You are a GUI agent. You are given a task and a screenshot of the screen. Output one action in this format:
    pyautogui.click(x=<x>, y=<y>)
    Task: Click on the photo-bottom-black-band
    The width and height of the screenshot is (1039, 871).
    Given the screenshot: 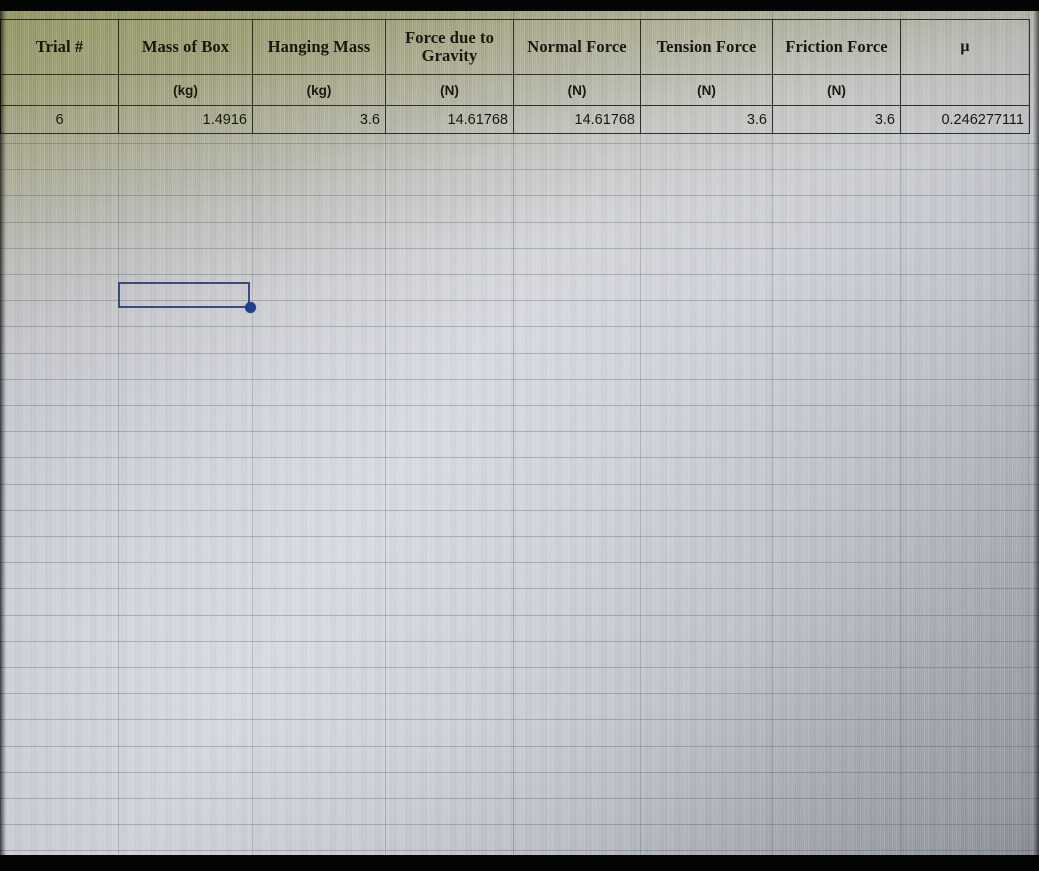 What is the action you would take?
    pyautogui.click(x=519, y=863)
    